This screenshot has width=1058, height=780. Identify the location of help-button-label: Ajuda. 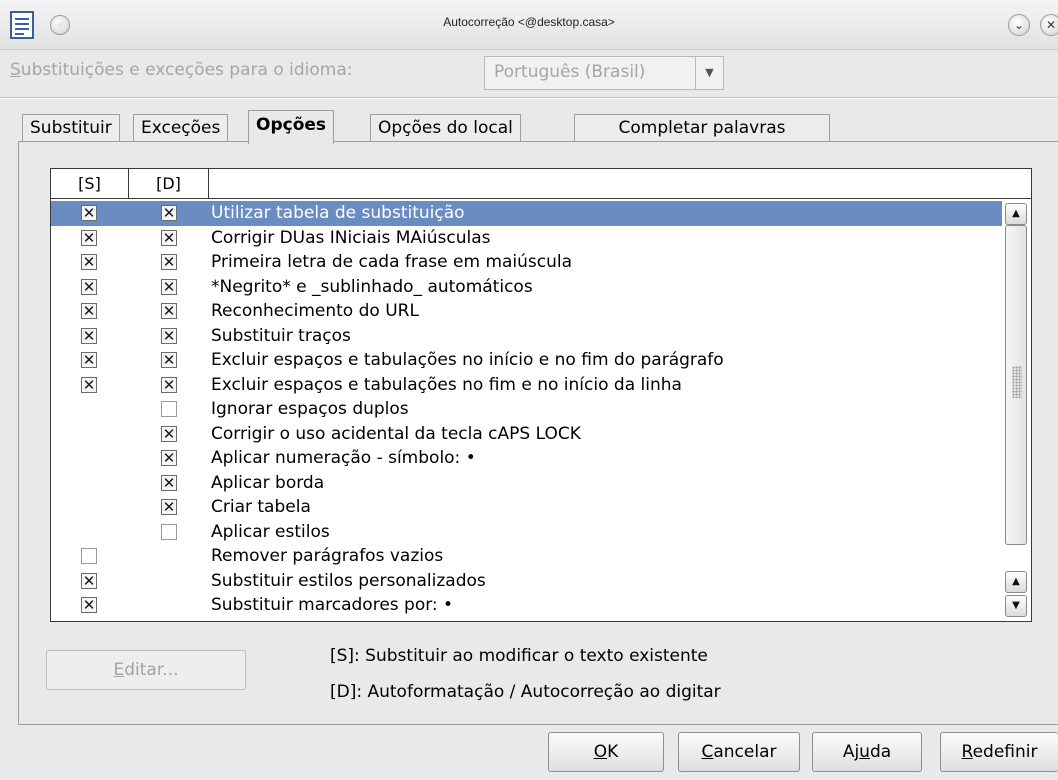
(867, 752).